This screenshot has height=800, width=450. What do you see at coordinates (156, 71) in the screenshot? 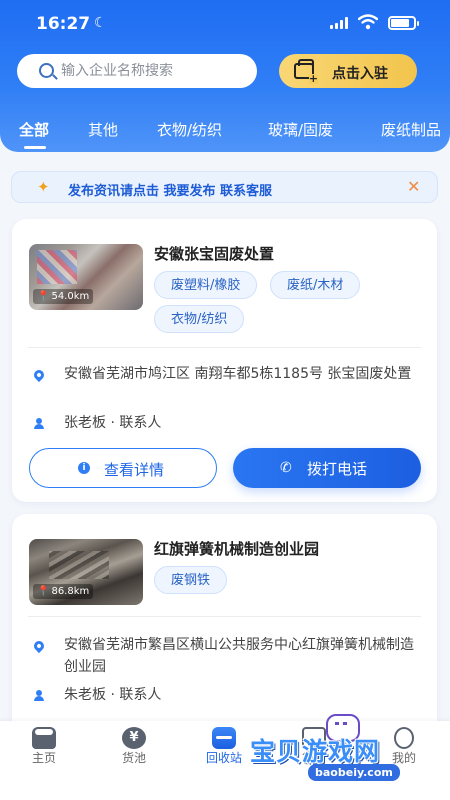
I see `search-input` at bounding box center [156, 71].